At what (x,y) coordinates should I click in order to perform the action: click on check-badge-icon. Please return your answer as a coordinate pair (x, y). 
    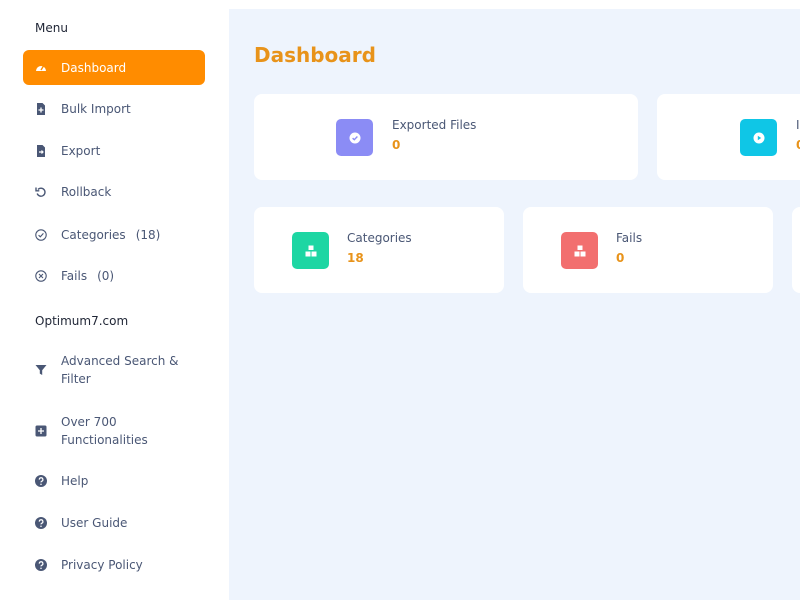
    Looking at the image, I should click on (354, 137).